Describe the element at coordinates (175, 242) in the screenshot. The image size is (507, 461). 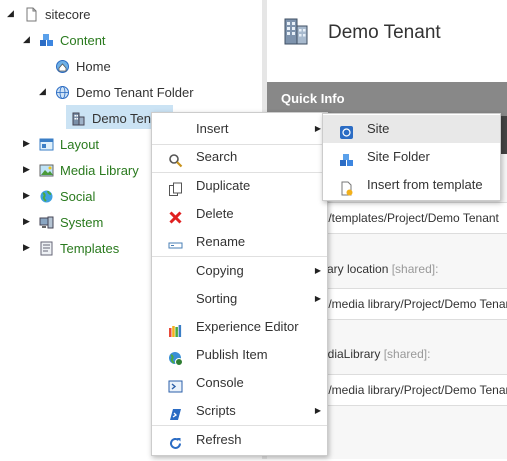
I see `rename-icon` at that location.